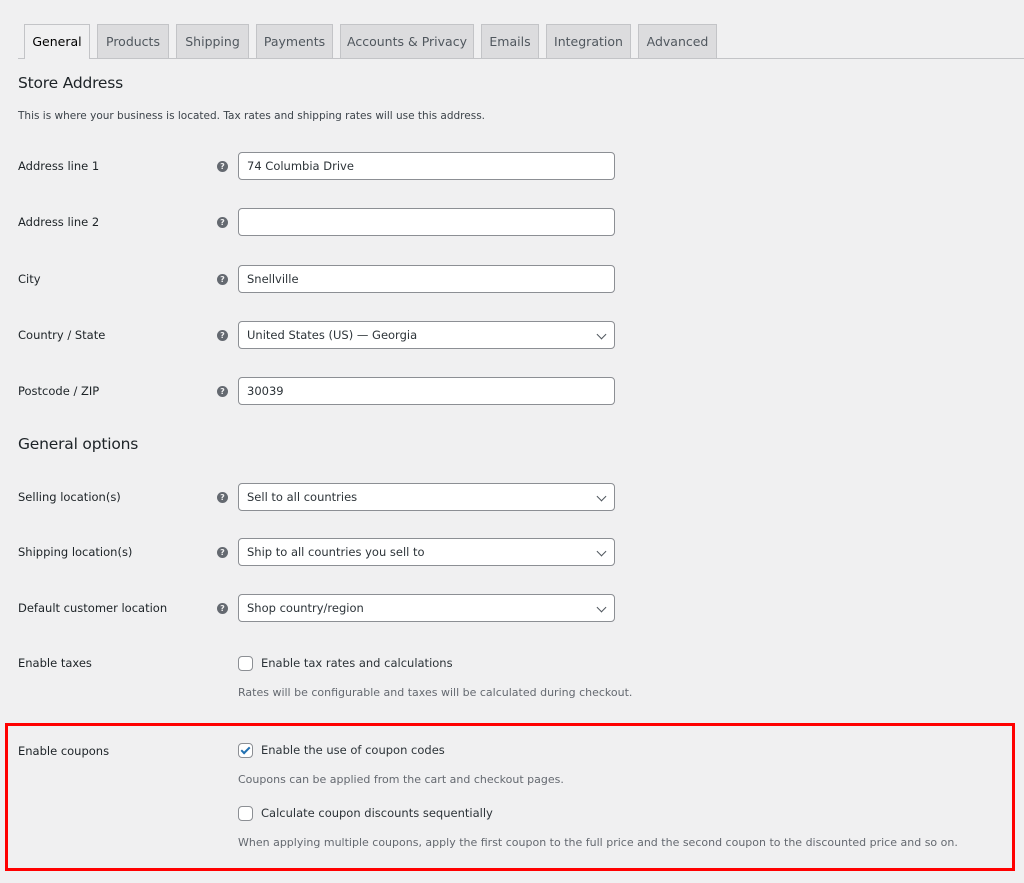  Describe the element at coordinates (377, 813) in the screenshot. I see `sequential-discounts-label: Calculate coupon discounts sequentially` at that location.